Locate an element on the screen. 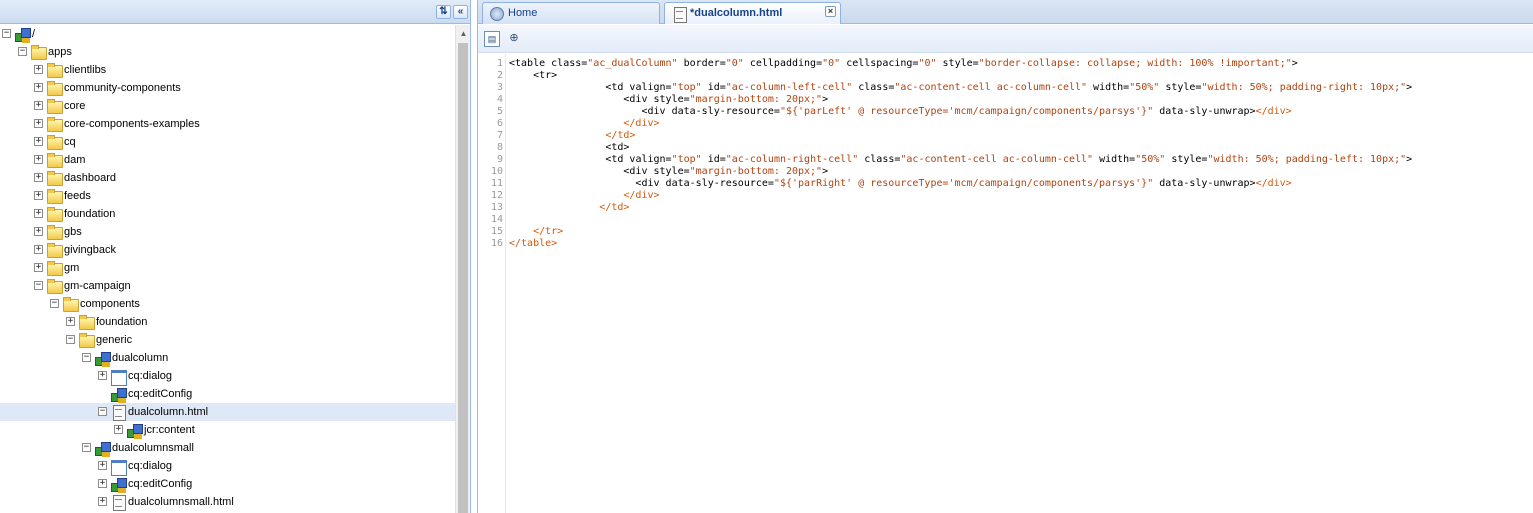 The image size is (1533, 513). code-line is located at coordinates (1019, 220).